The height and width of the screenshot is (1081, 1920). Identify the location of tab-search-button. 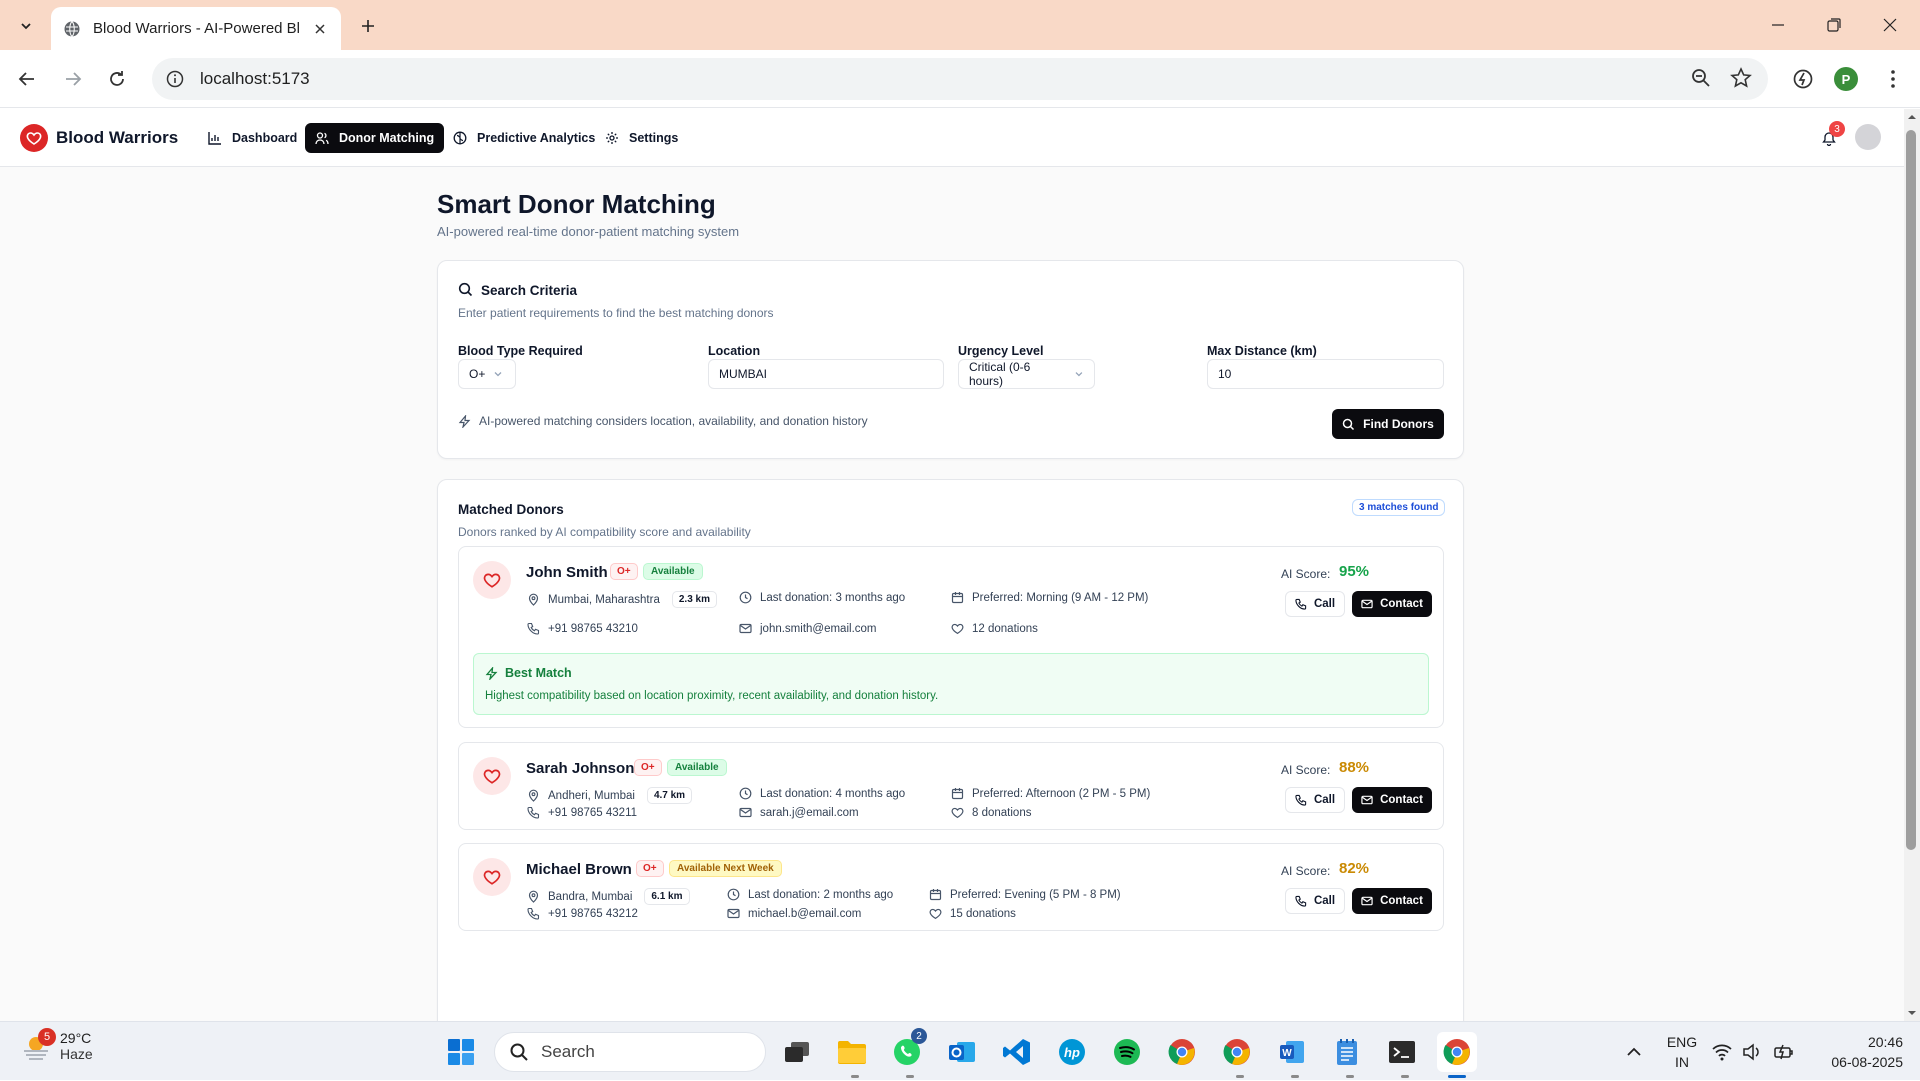
(26, 26).